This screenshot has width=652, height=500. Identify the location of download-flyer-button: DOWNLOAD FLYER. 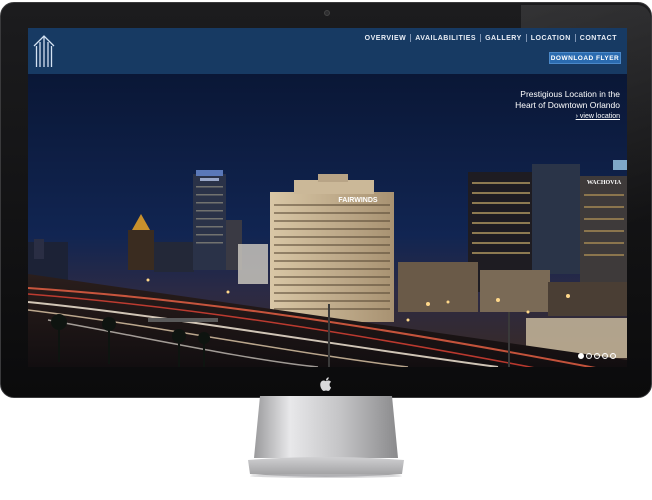
(585, 58).